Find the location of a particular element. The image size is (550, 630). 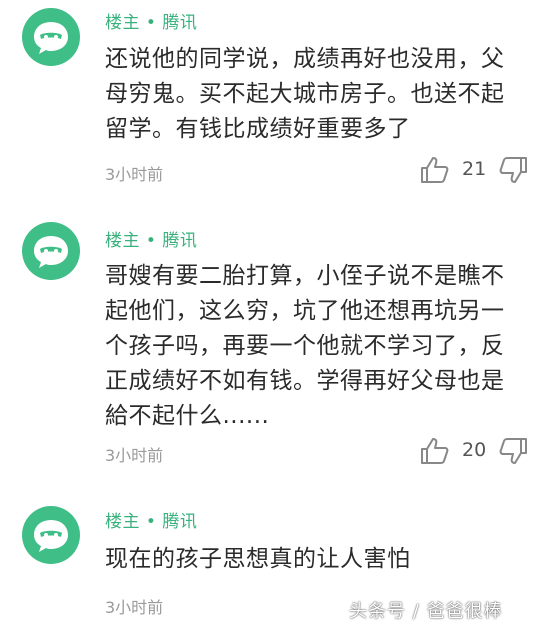

like-count: 20 is located at coordinates (474, 450).